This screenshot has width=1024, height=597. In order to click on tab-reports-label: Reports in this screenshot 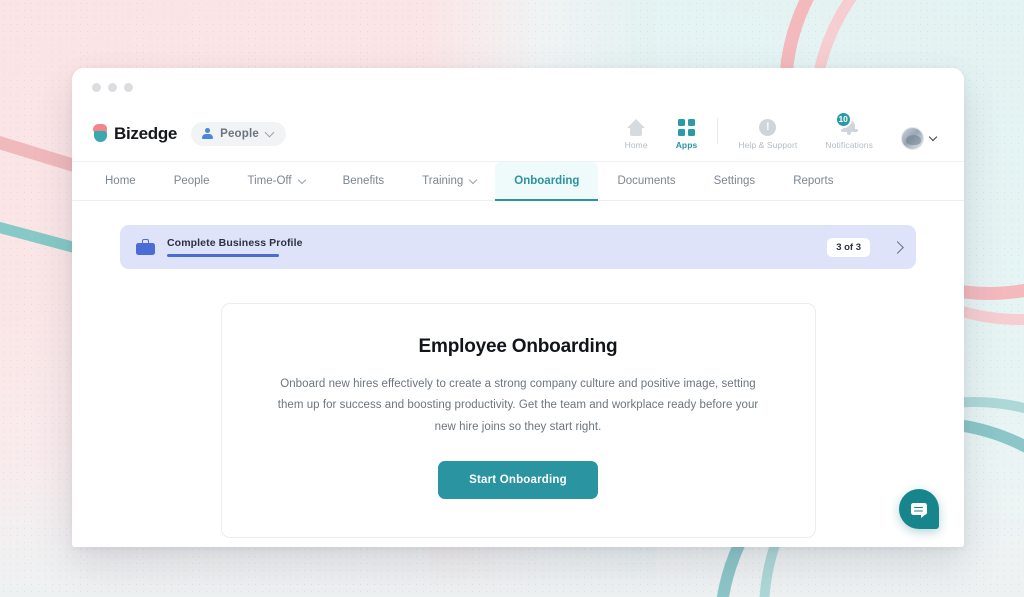, I will do `click(813, 181)`.